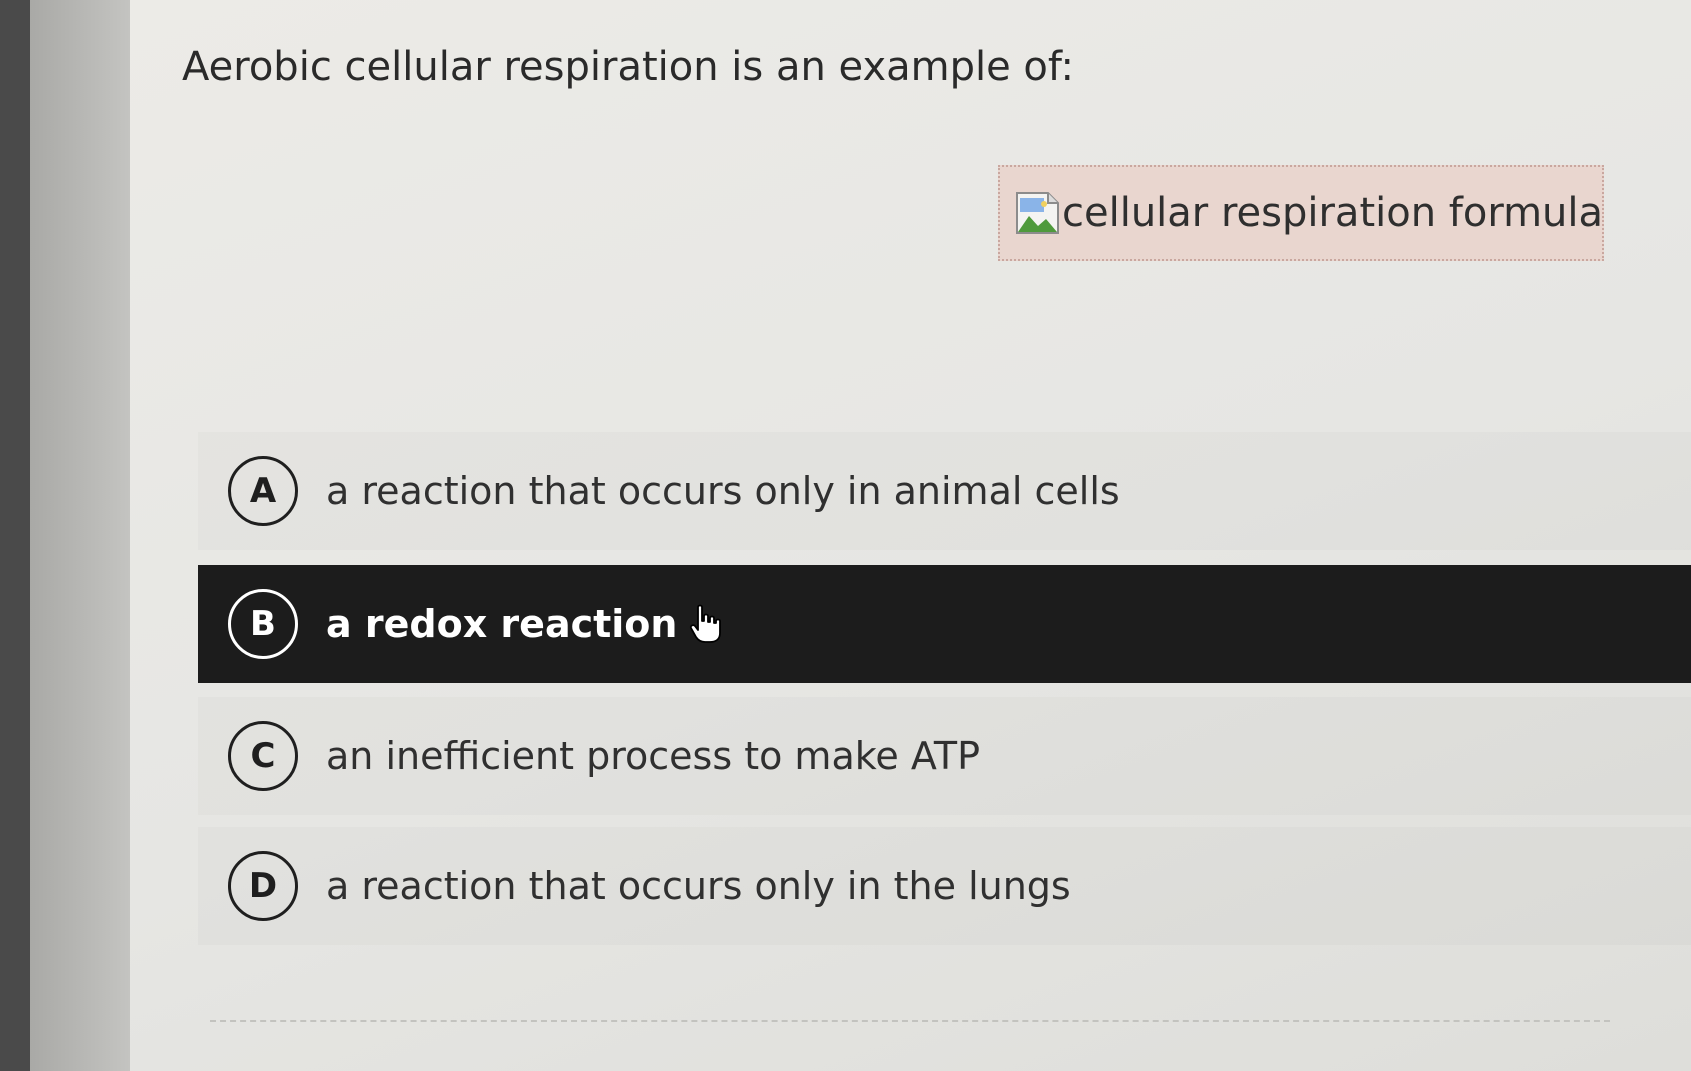 The image size is (1691, 1071). Describe the element at coordinates (1333, 213) in the screenshot. I see `figure-alt-text: cellular respiration formula` at that location.